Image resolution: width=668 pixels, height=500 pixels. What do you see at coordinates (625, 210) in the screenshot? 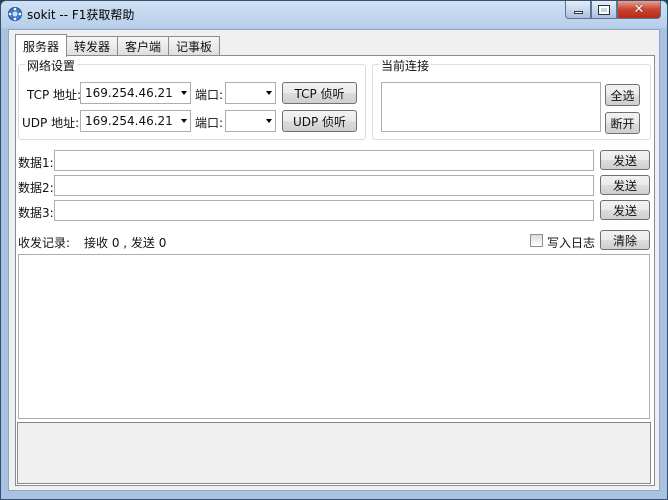
I see `data3-send-button: 发送` at bounding box center [625, 210].